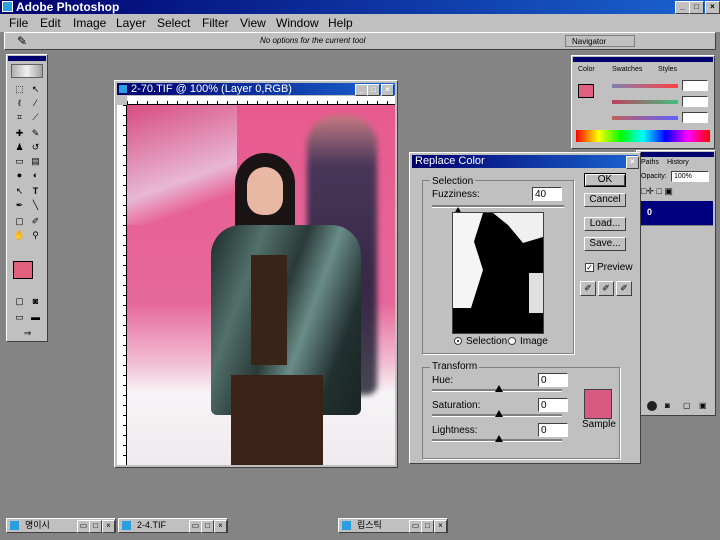 This screenshot has width=720, height=540. Describe the element at coordinates (627, 69) in the screenshot. I see `tab-swatches: Swatches` at that location.